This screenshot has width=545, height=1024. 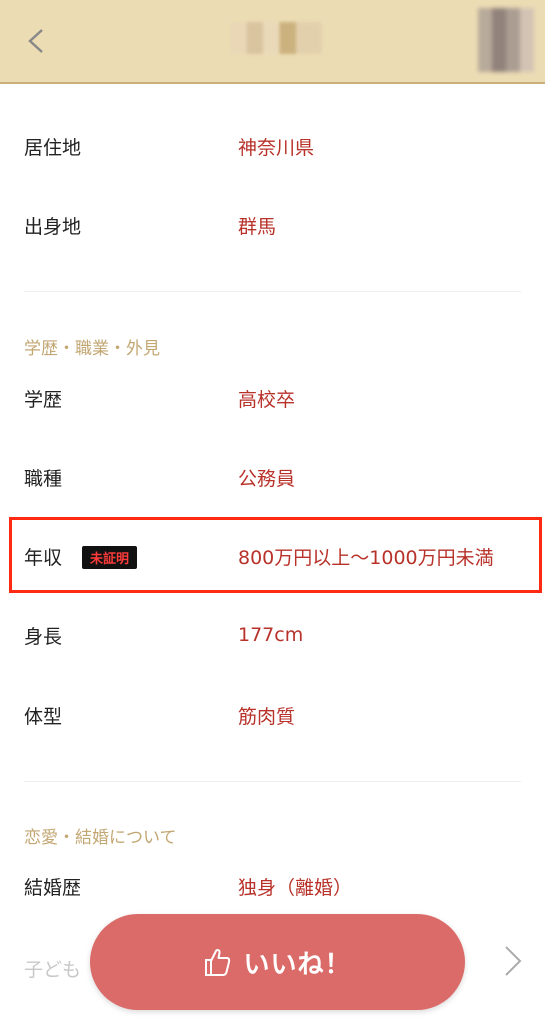 I want to click on occupation-row: 職種 公務員, so click(x=272, y=477).